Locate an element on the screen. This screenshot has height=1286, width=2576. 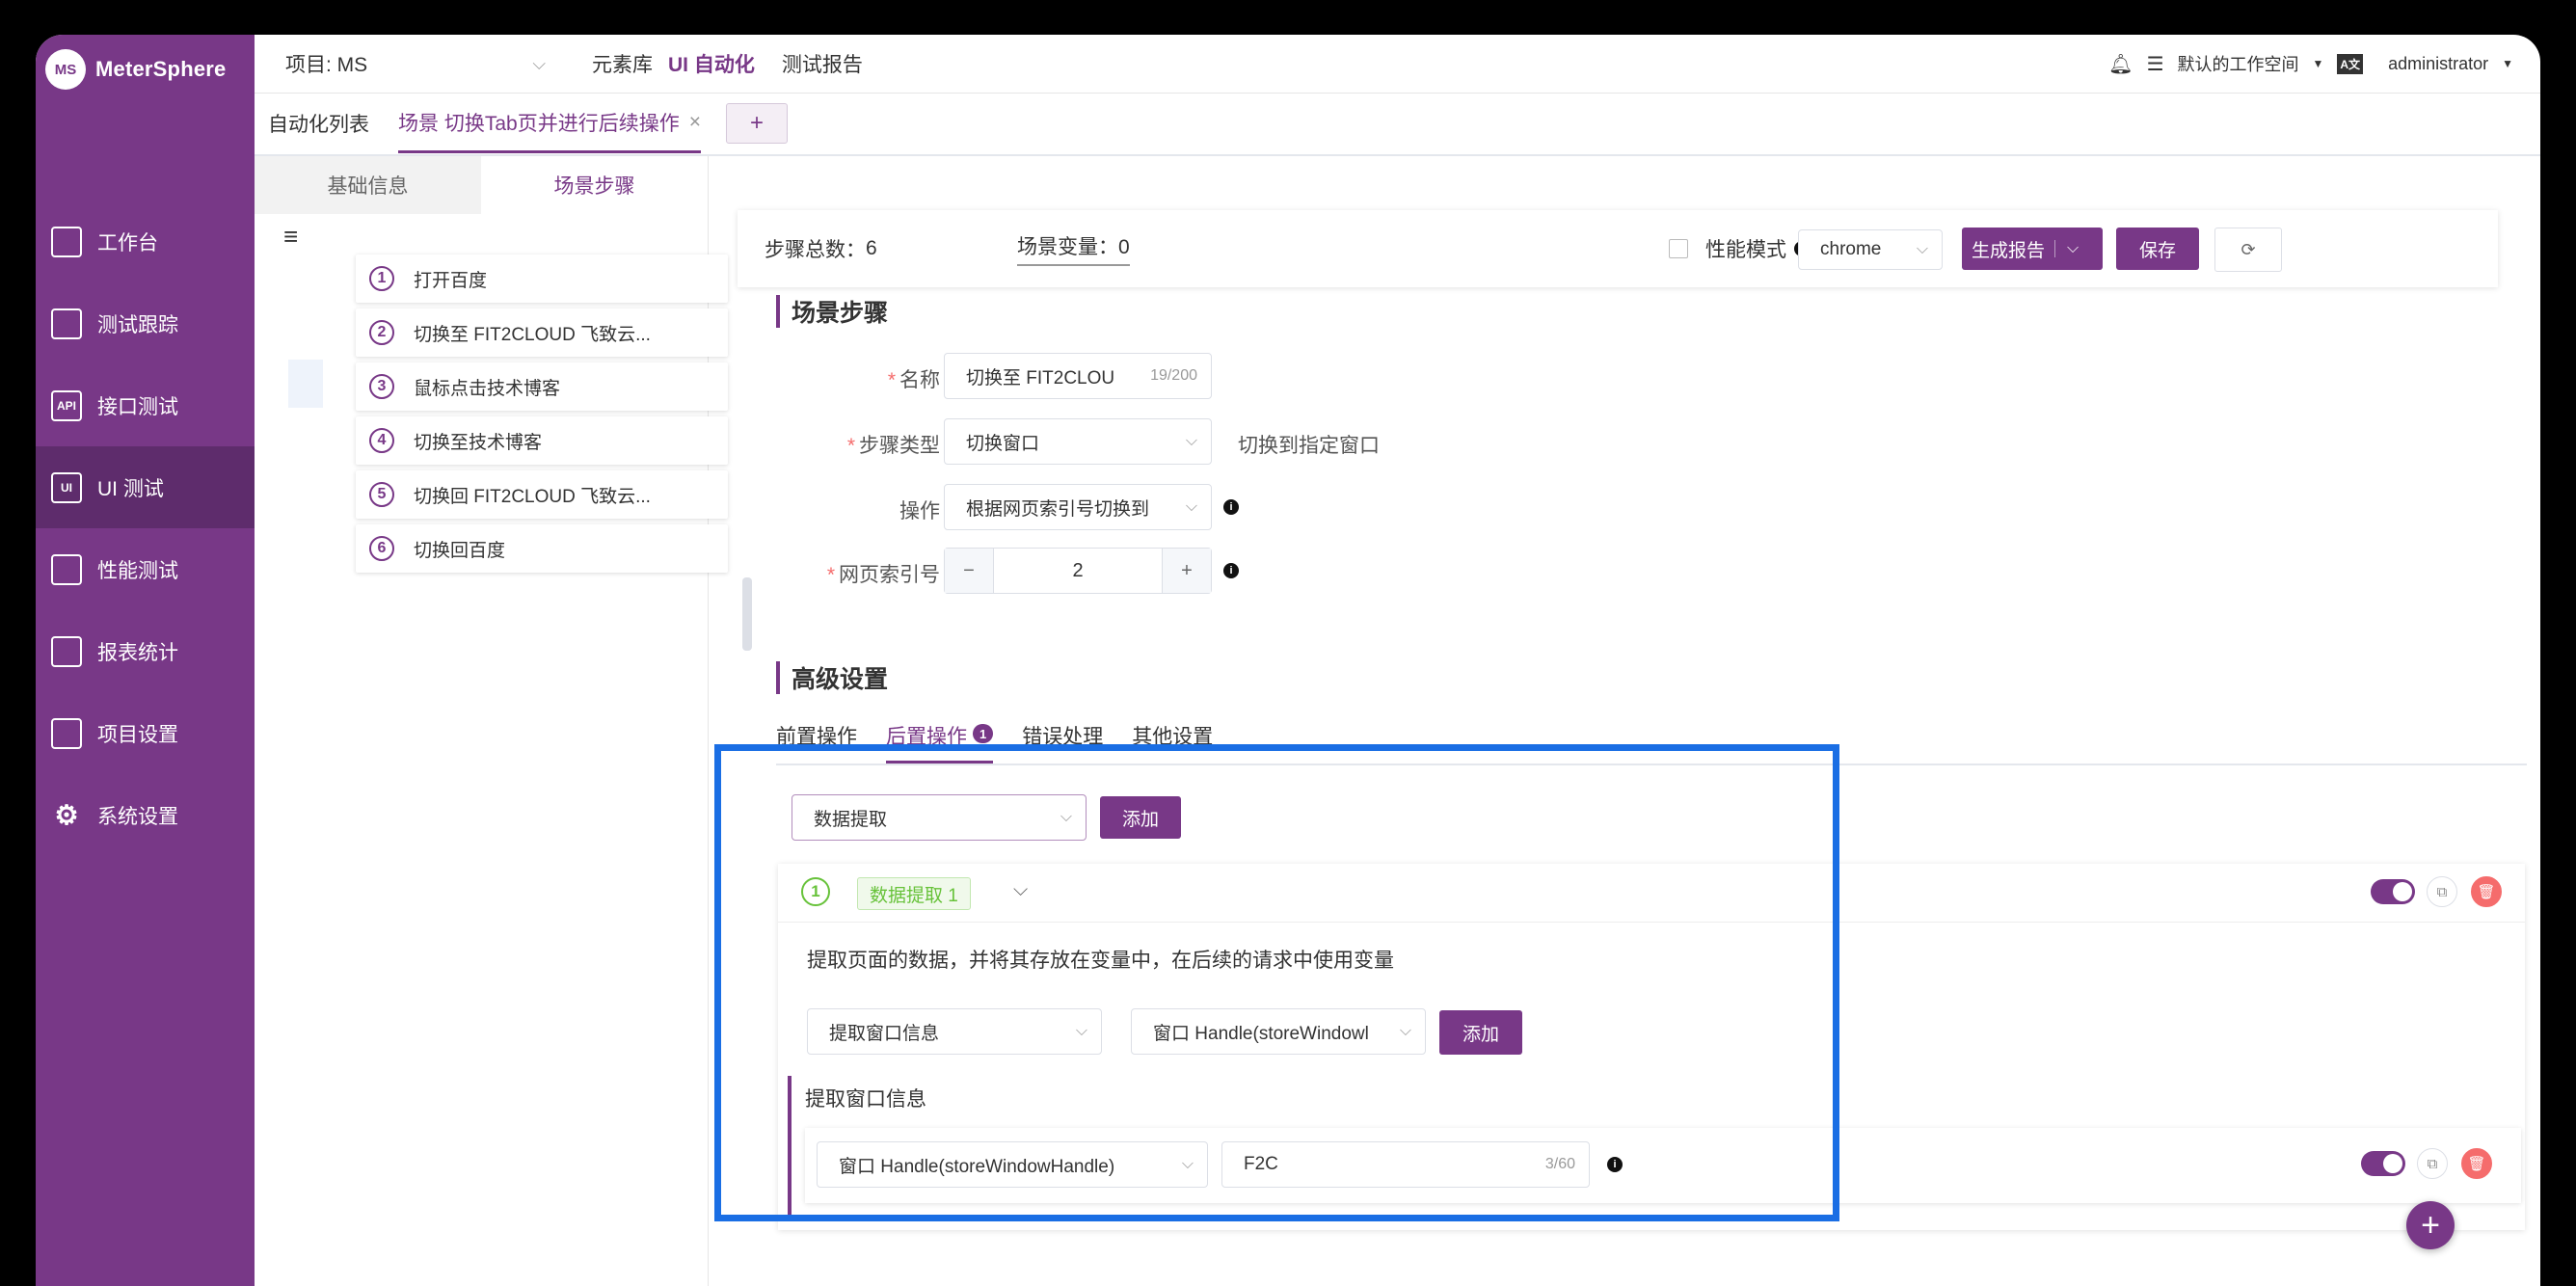
step-number: 3 is located at coordinates (382, 386).